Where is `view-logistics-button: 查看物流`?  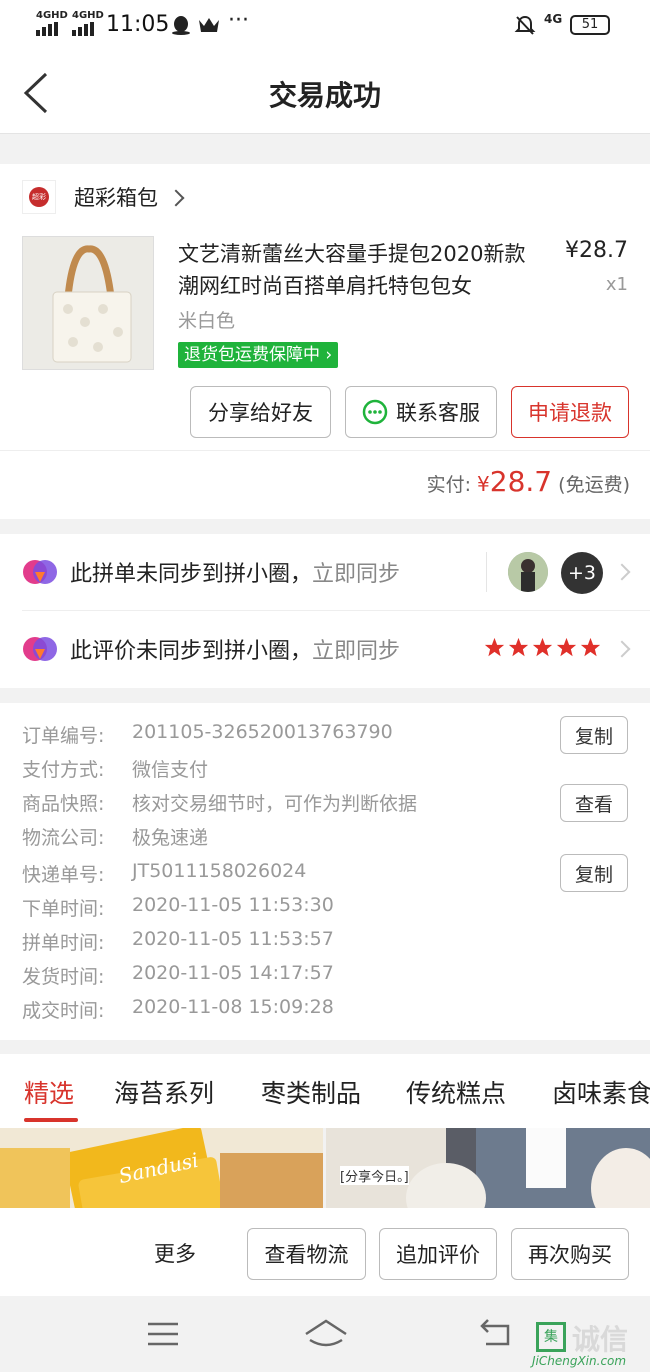
view-logistics-button: 查看物流 is located at coordinates (306, 1254).